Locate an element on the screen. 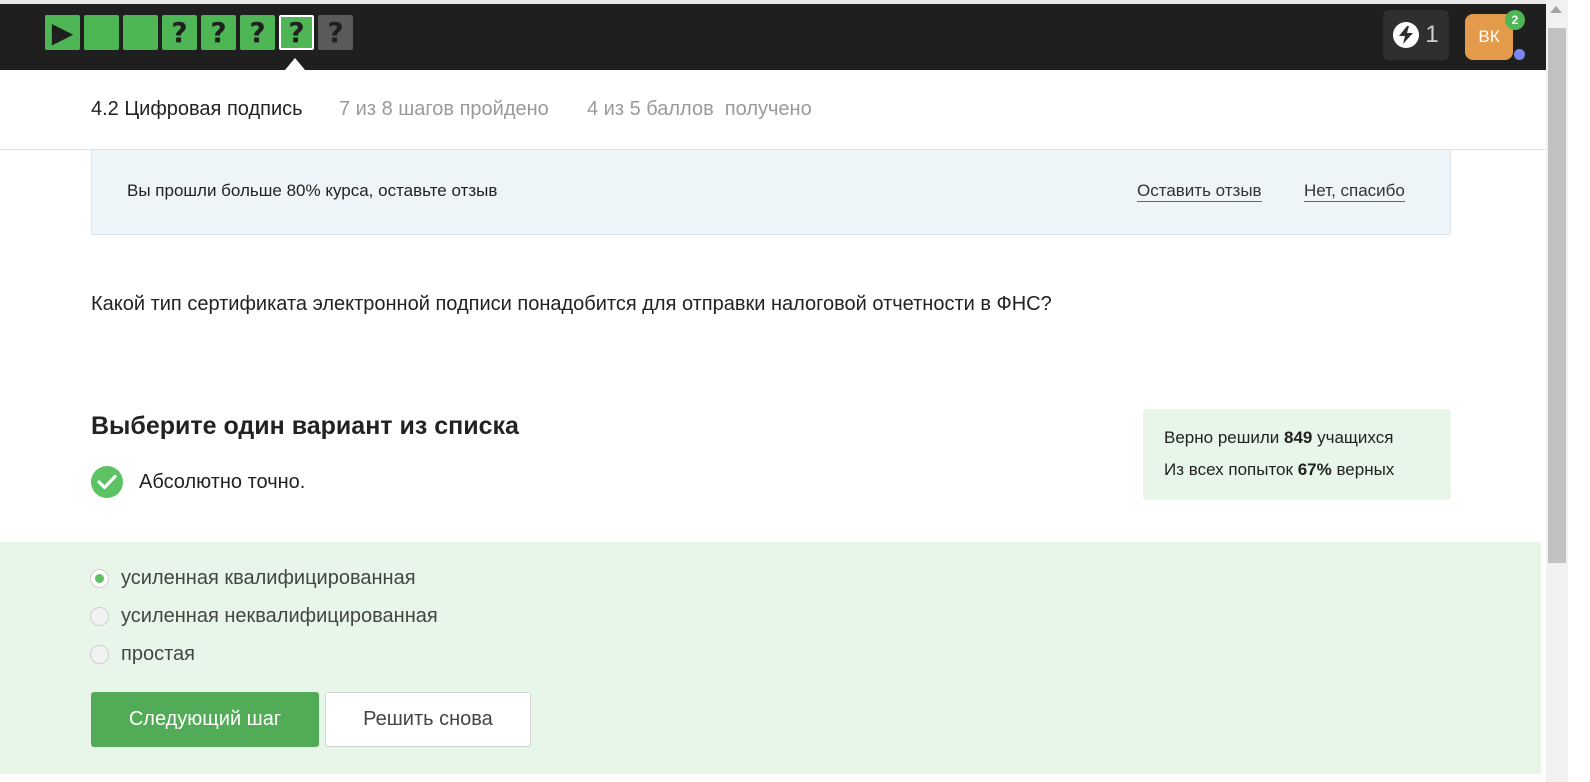 The height and width of the screenshot is (782, 1590). option-label: простая is located at coordinates (158, 654).